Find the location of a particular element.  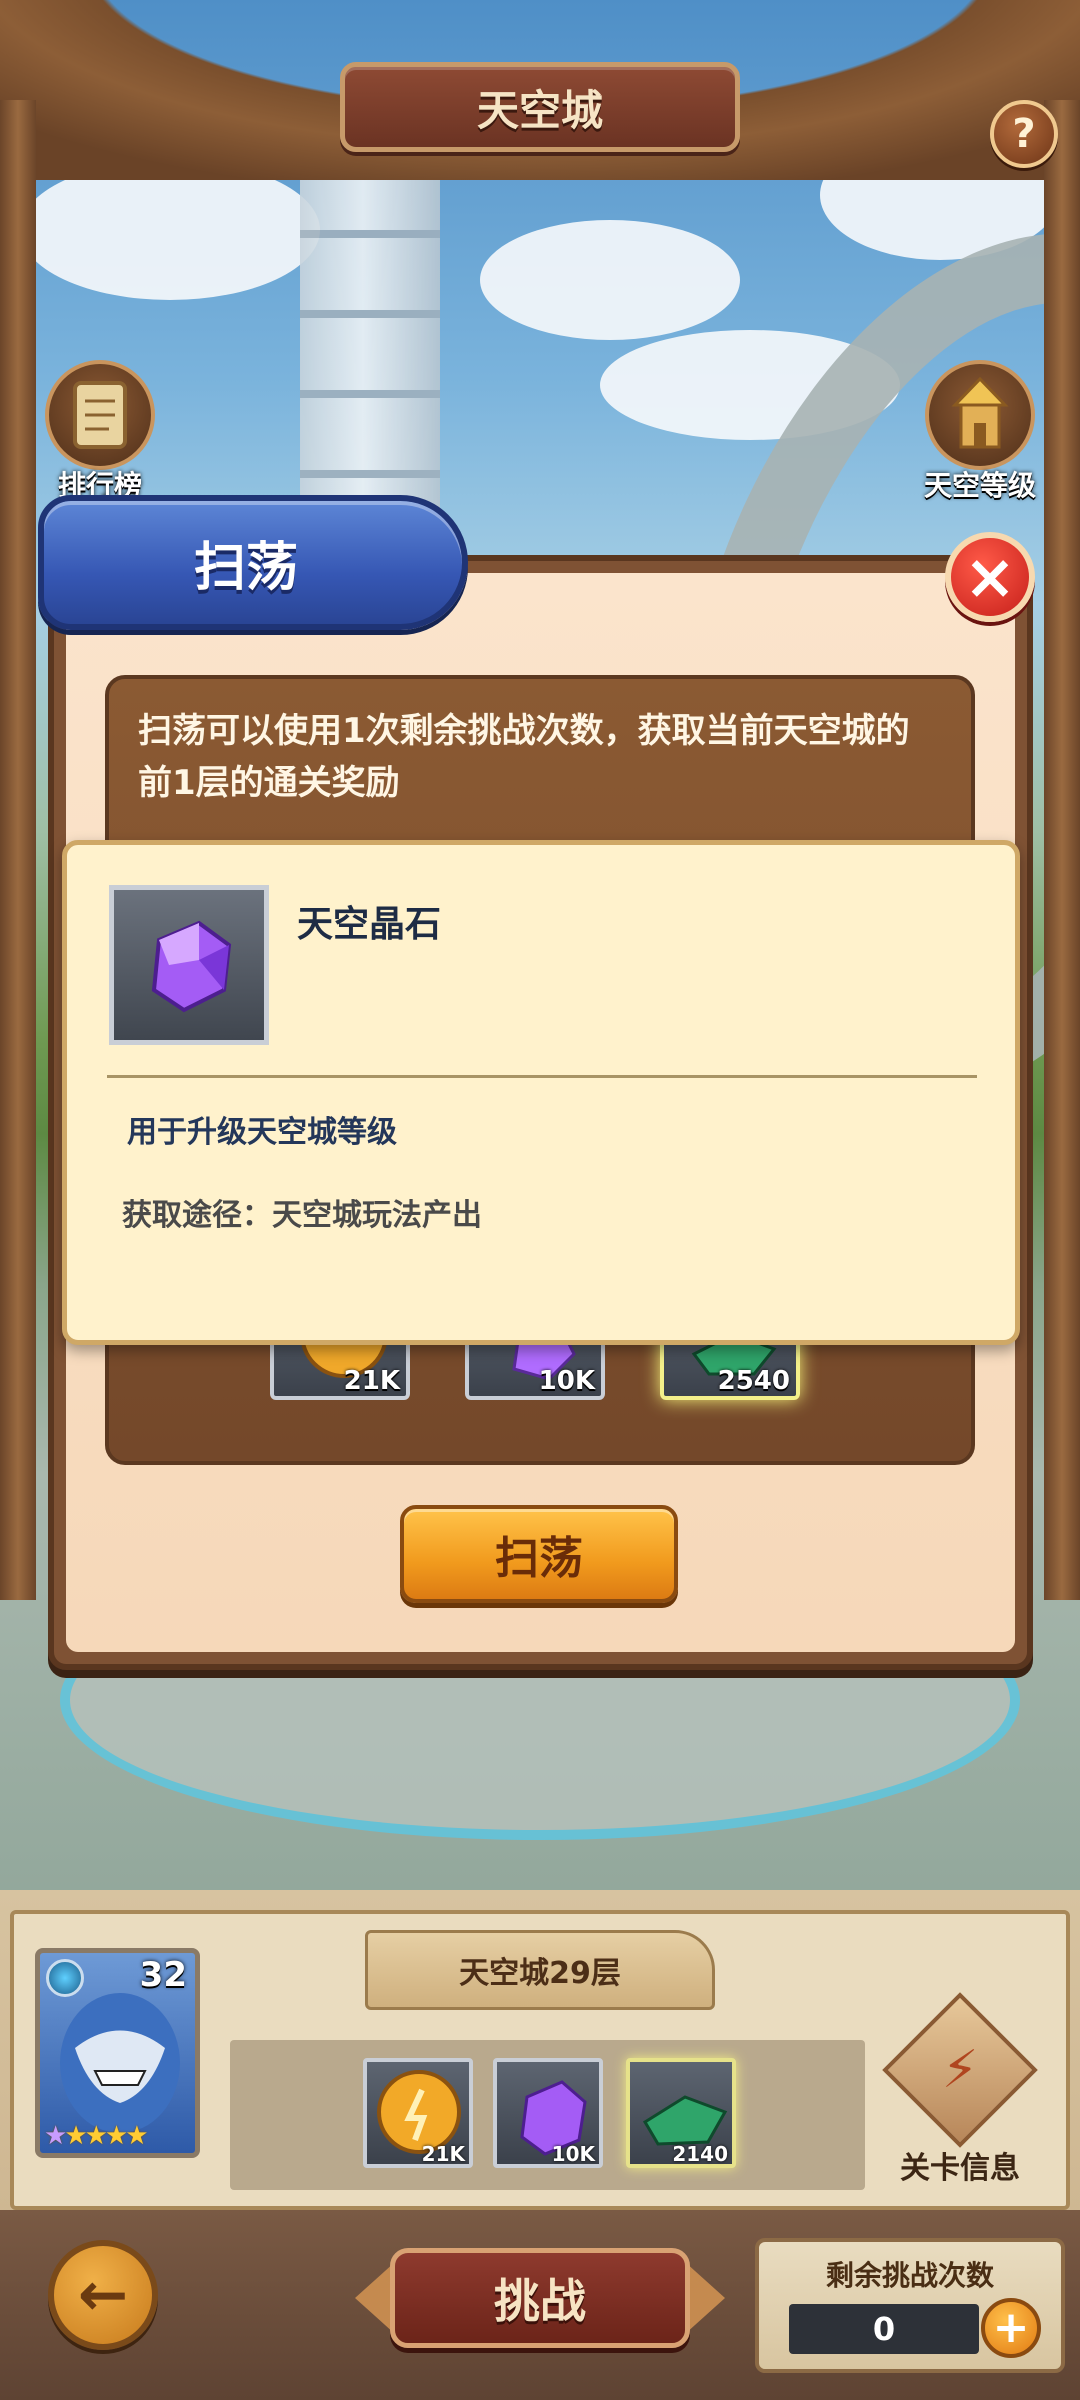

back-arrow-icon: ← is located at coordinates (103, 2295).